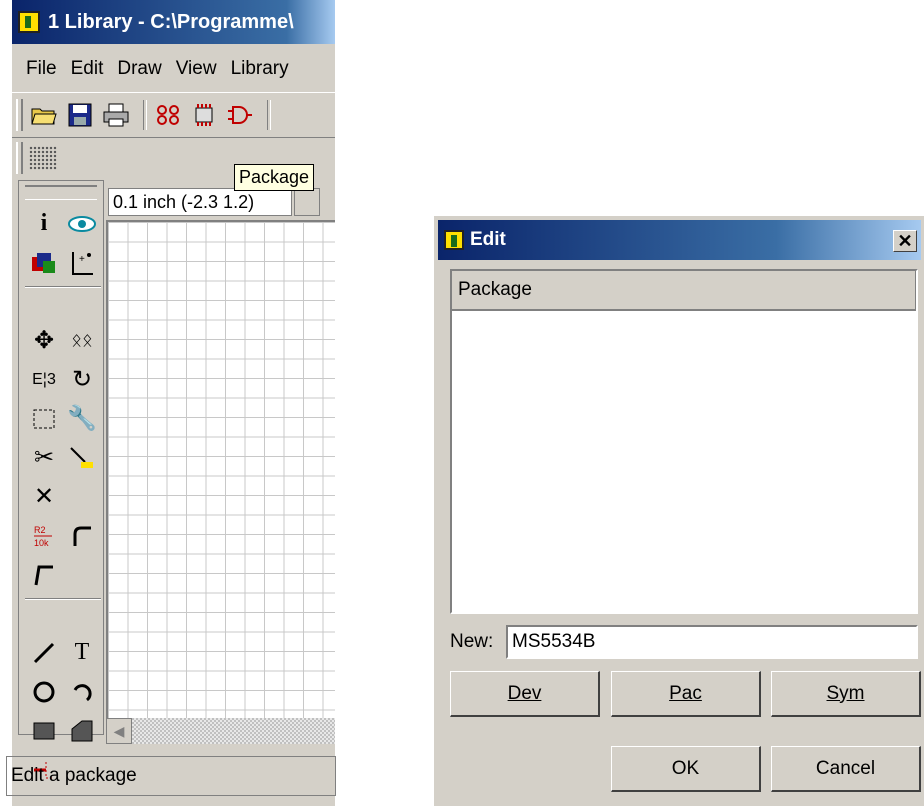  Describe the element at coordinates (44, 223) in the screenshot. I see `info-icon: i` at that location.